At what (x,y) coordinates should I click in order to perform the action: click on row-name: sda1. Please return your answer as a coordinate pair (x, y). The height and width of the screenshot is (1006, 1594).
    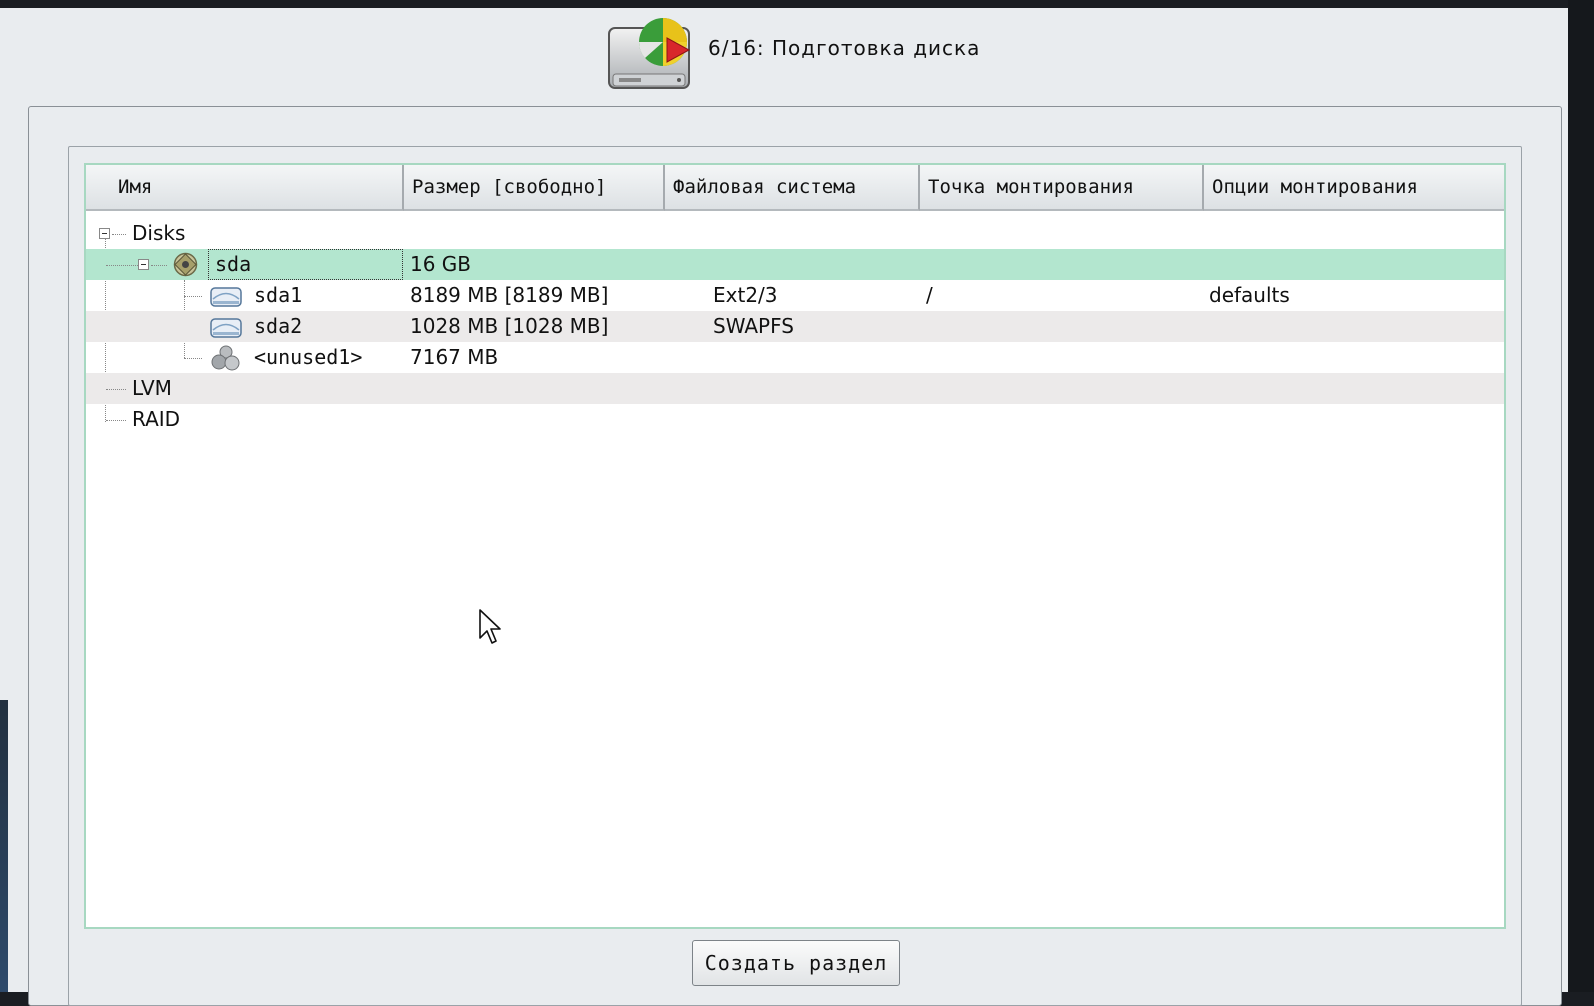
    Looking at the image, I should click on (278, 295).